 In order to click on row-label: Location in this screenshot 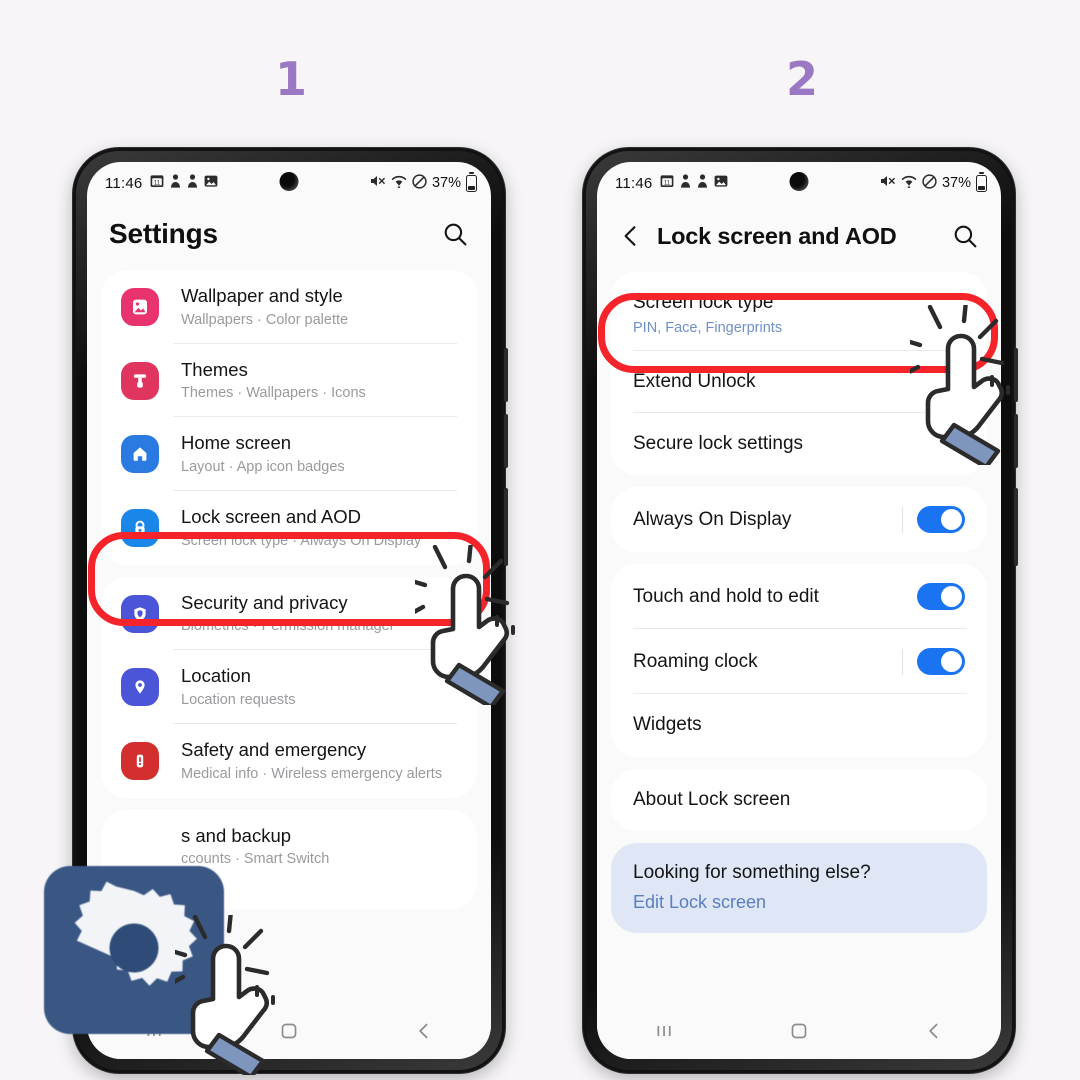, I will do `click(216, 676)`.